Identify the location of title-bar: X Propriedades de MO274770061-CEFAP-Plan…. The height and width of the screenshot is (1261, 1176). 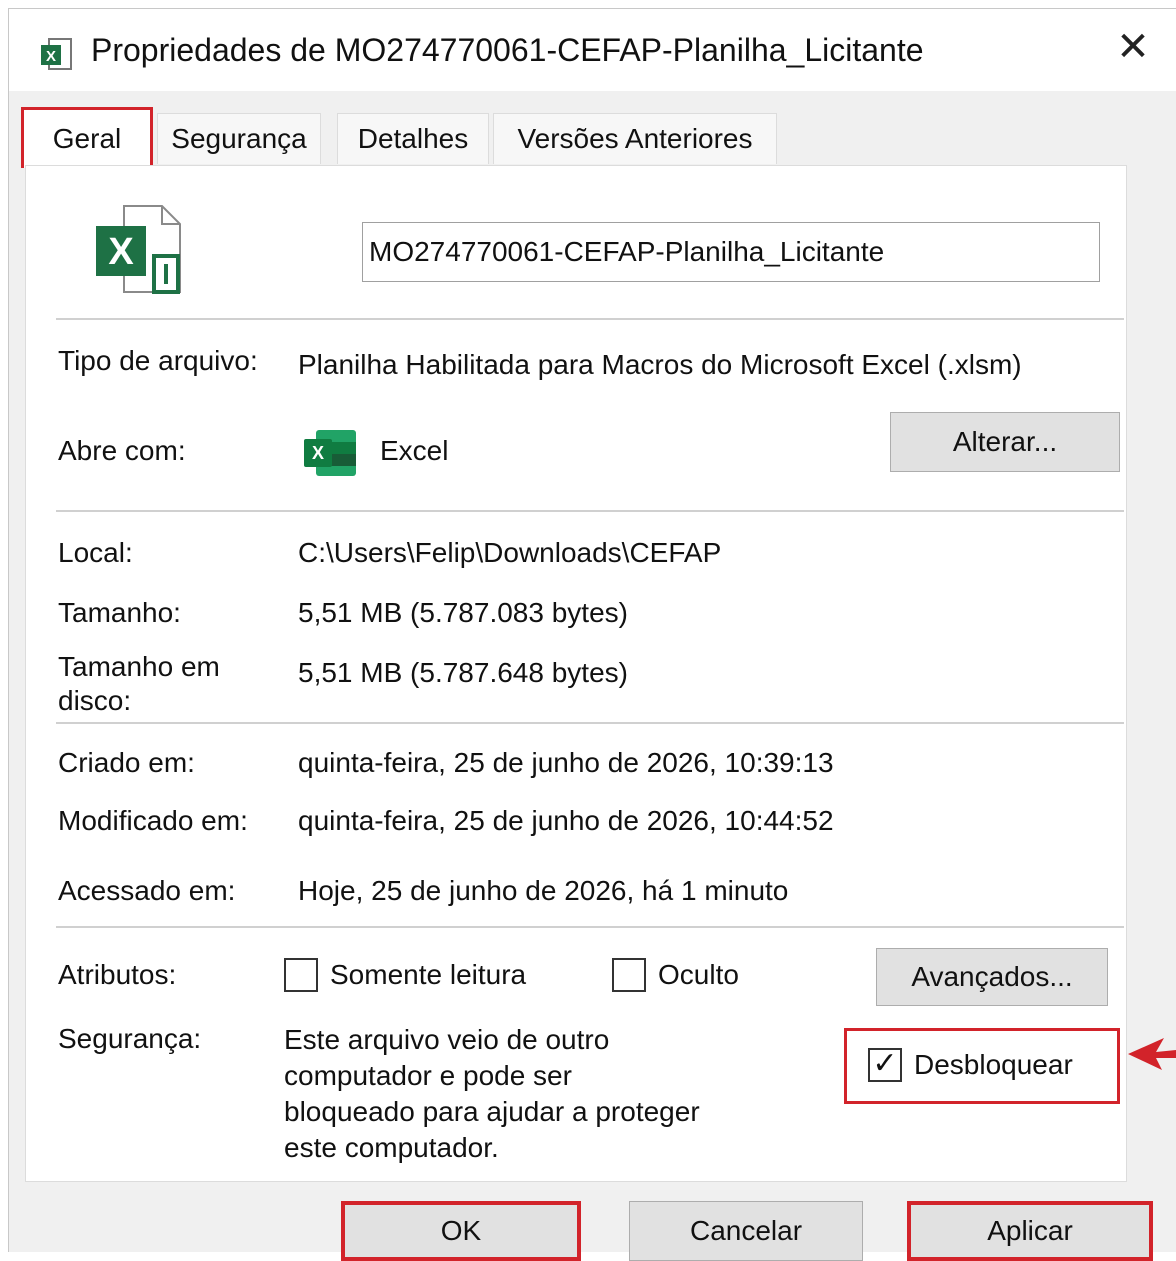
(592, 50).